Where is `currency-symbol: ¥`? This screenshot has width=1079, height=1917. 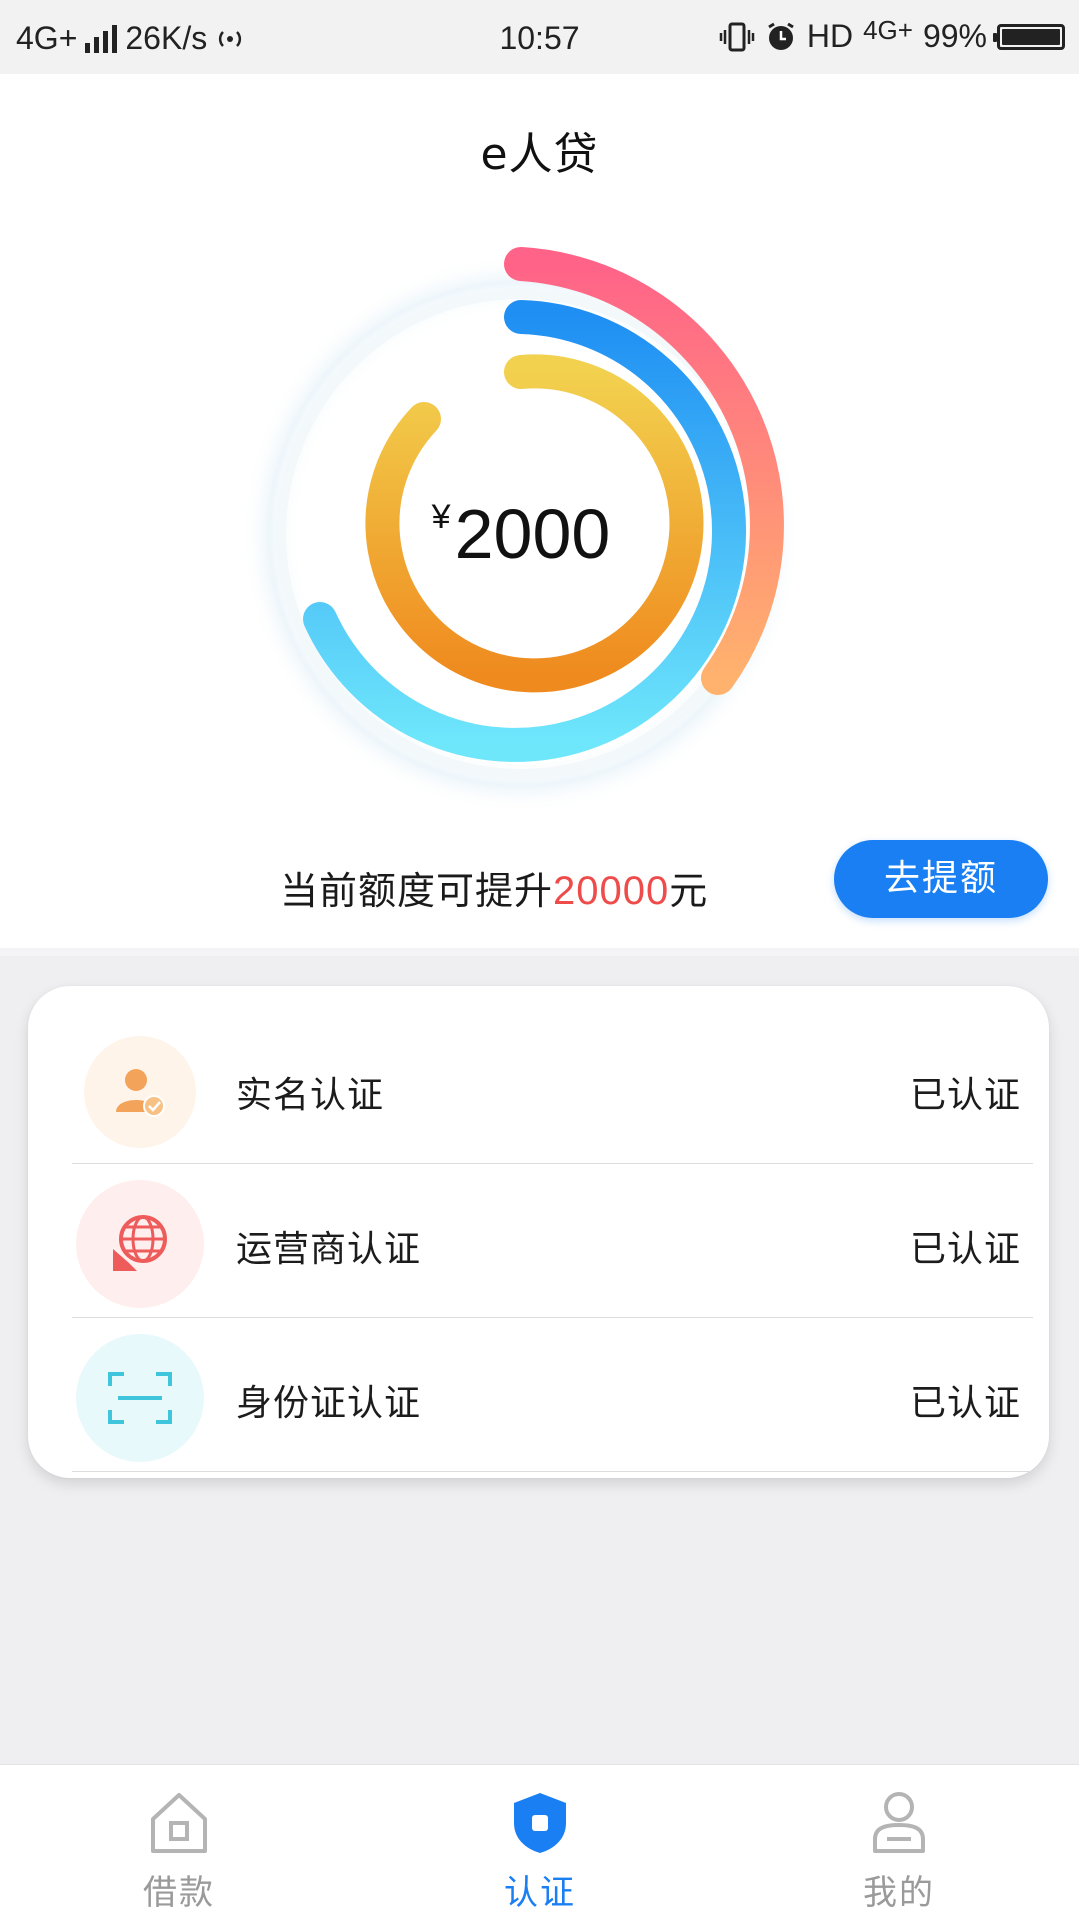 currency-symbol: ¥ is located at coordinates (441, 517).